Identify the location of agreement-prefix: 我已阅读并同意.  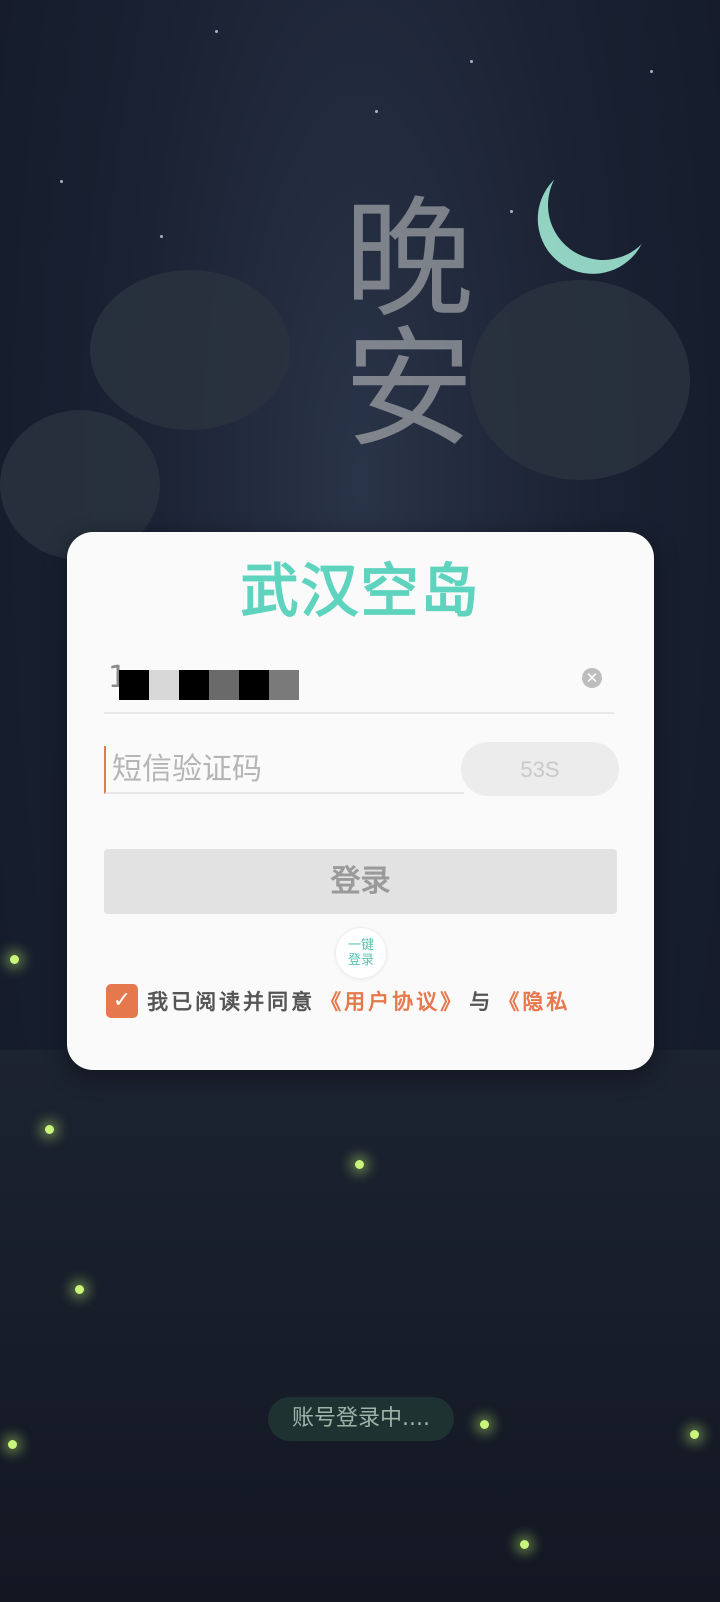
(231, 1001).